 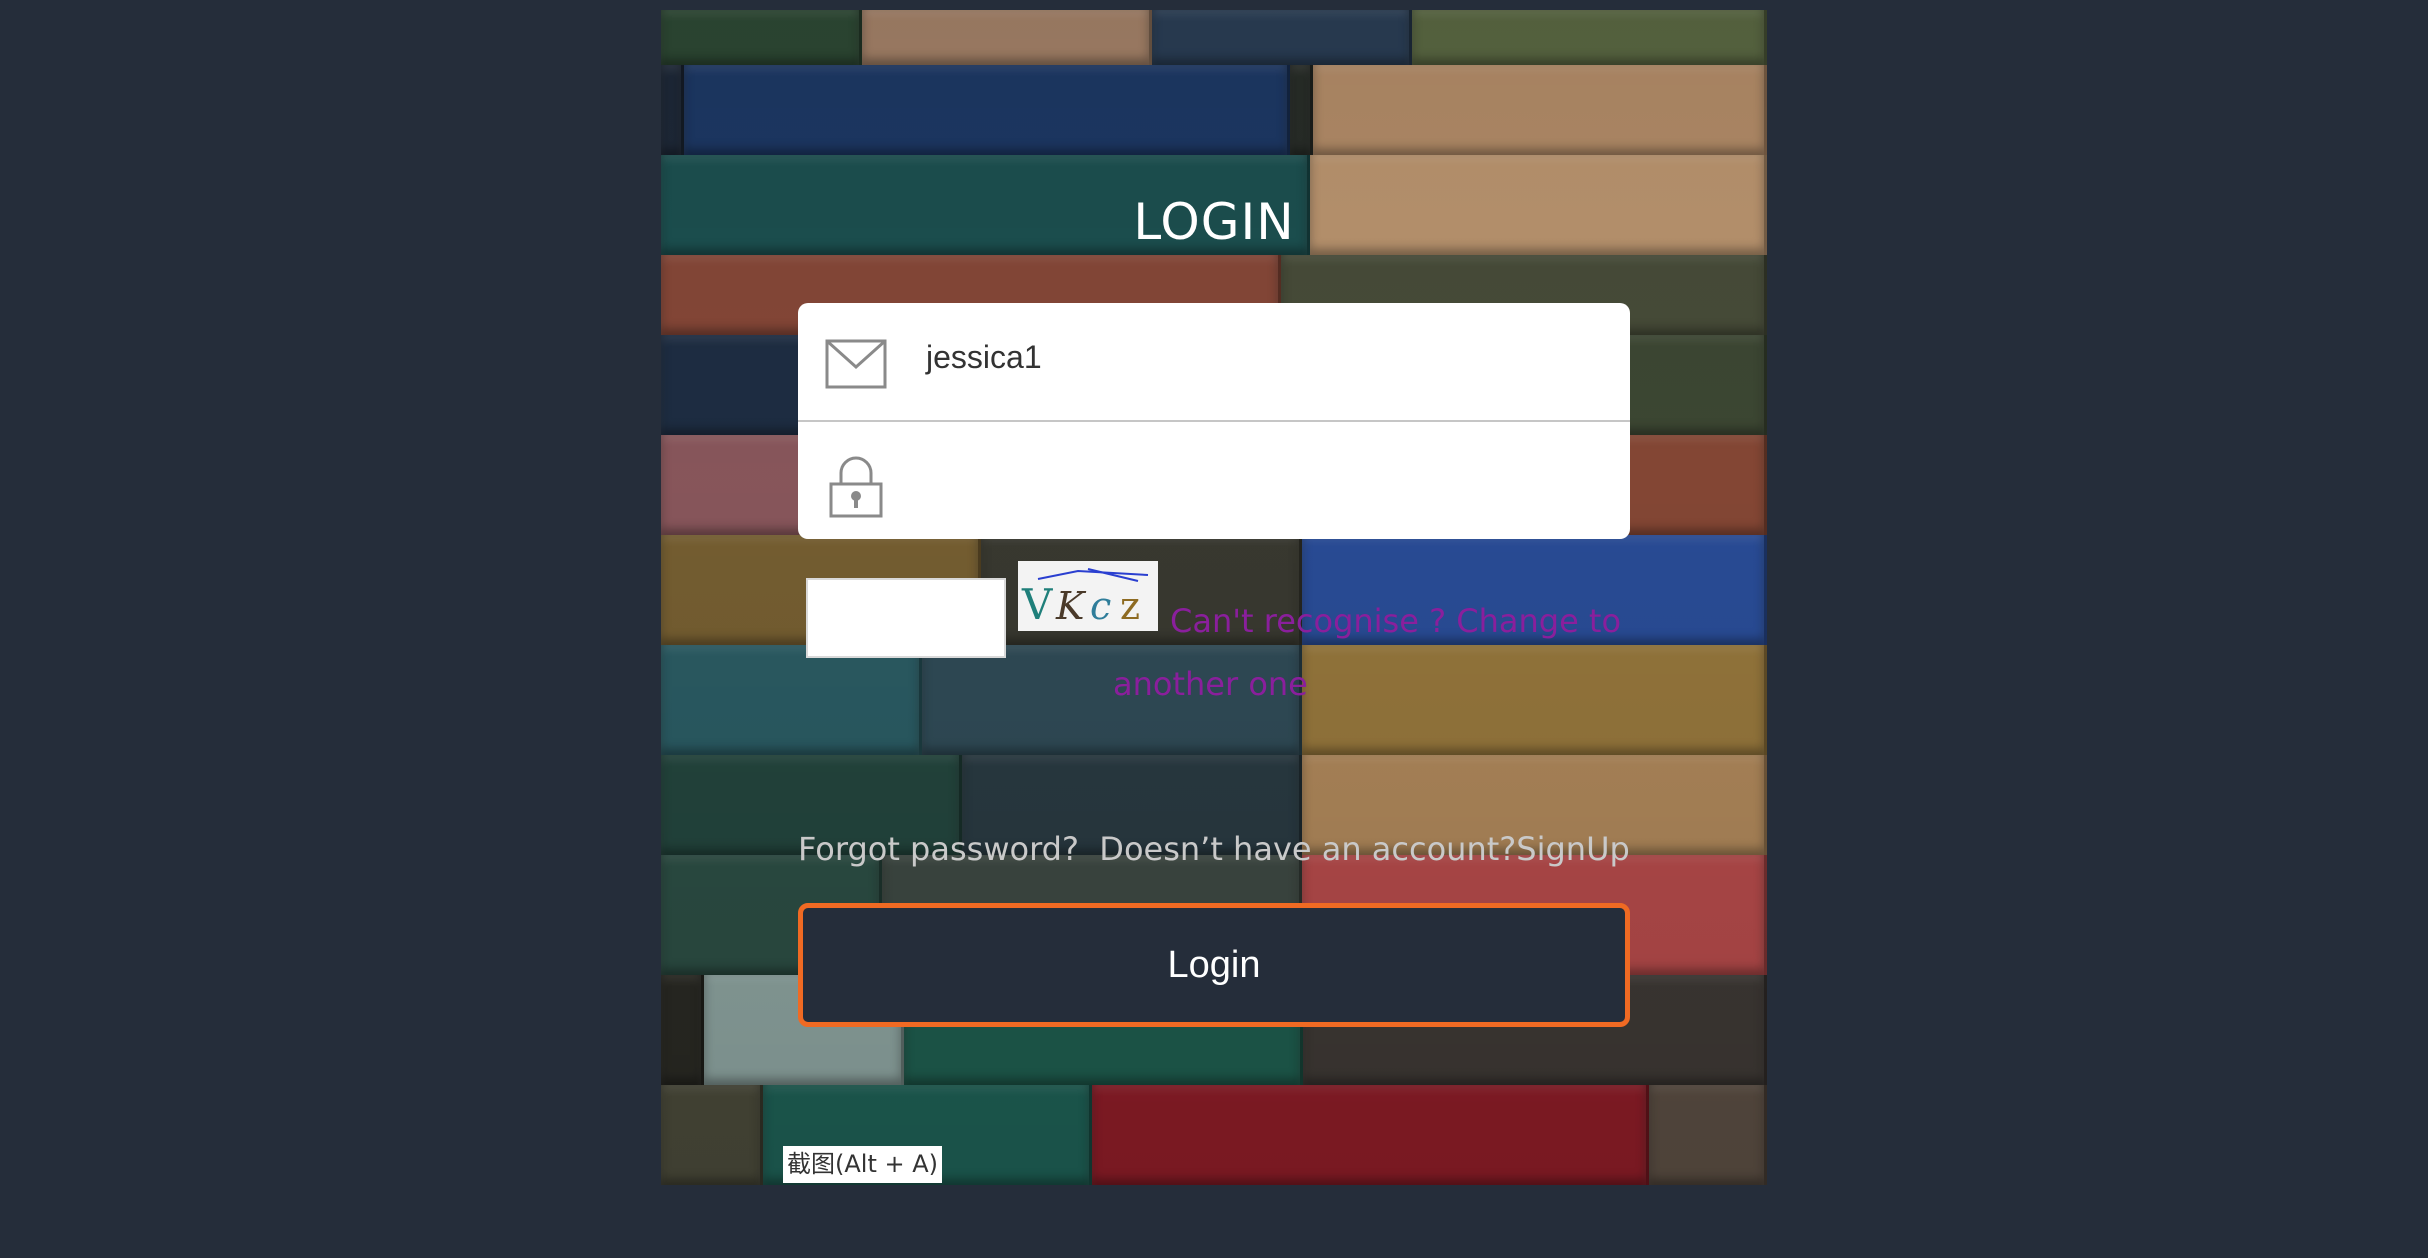 What do you see at coordinates (1308, 849) in the screenshot?
I see `no-account-text: Doesn’t have an account?` at bounding box center [1308, 849].